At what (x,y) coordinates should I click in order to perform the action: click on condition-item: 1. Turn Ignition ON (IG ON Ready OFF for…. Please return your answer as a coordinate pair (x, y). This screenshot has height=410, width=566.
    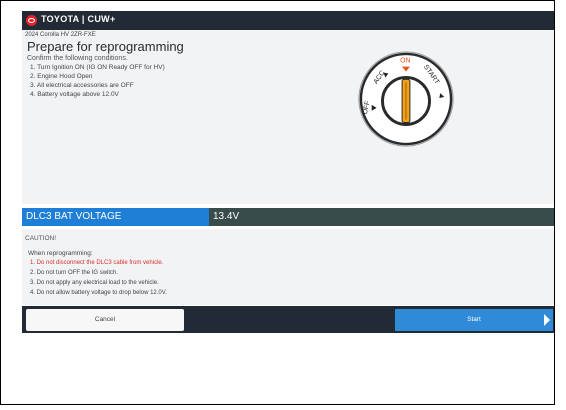
    Looking at the image, I should click on (97, 67).